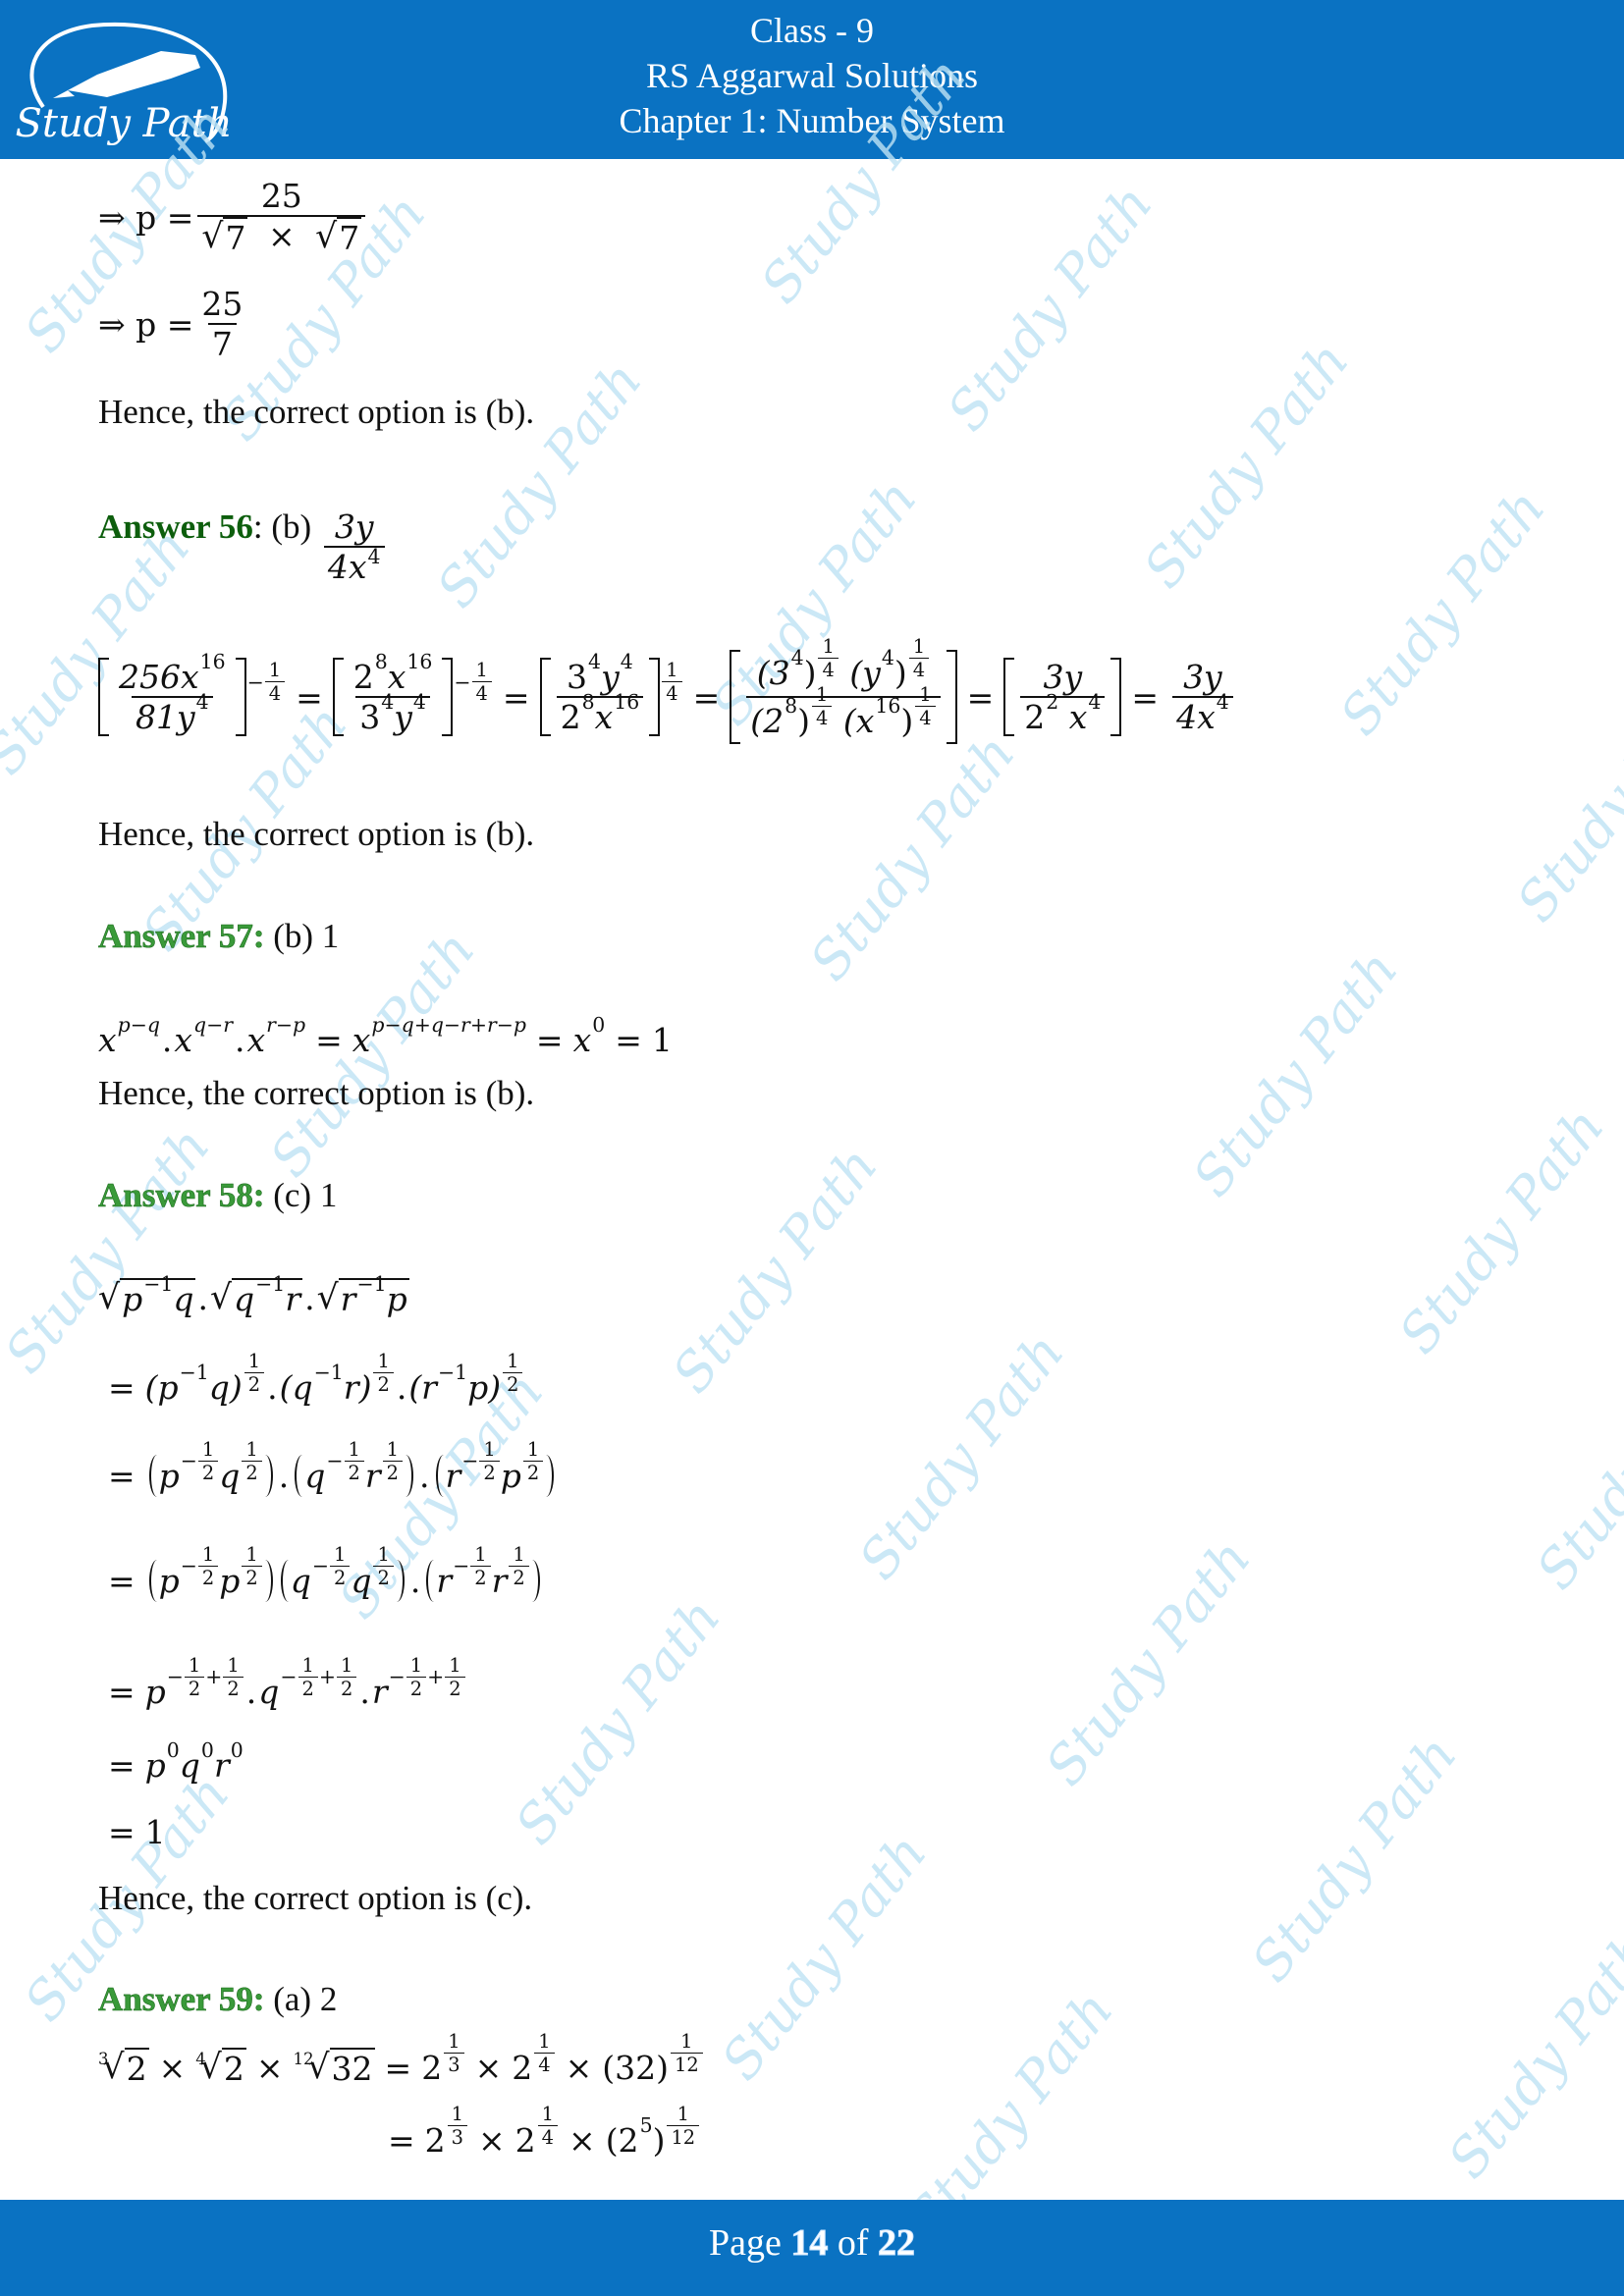 The height and width of the screenshot is (2296, 1624). What do you see at coordinates (897, 2243) in the screenshot?
I see `total-pages: 22` at bounding box center [897, 2243].